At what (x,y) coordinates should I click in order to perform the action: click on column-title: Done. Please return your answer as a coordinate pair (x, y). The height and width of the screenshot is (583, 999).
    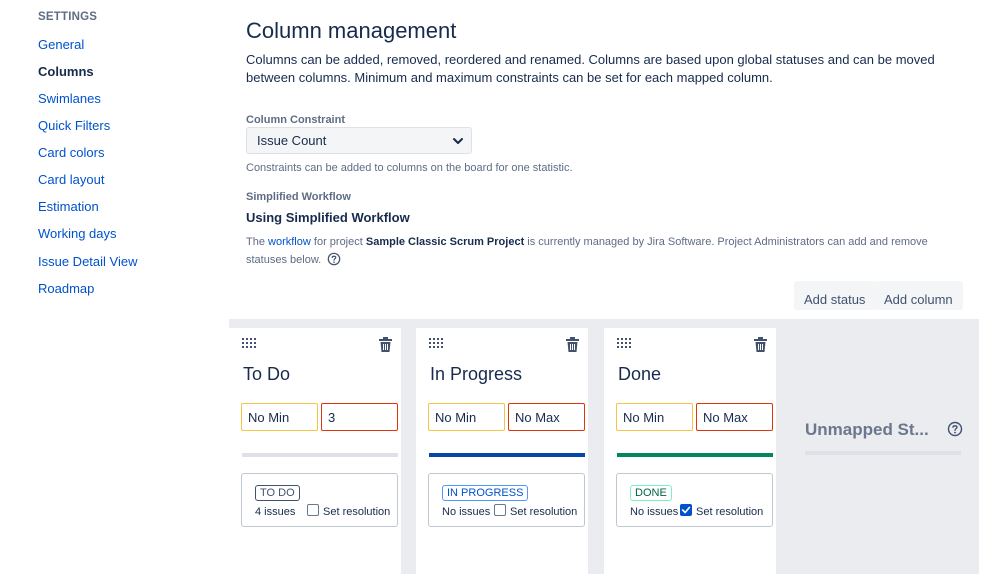
    Looking at the image, I should click on (639, 374).